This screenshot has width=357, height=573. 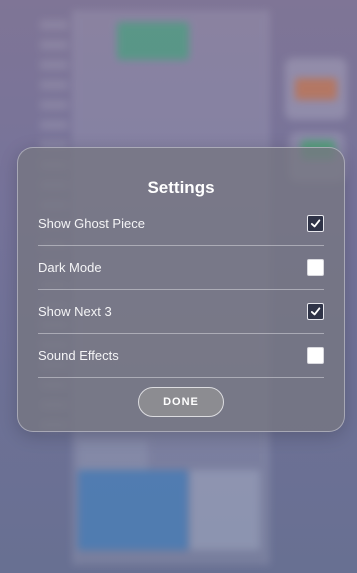 I want to click on stacked-blocks-light, so click(x=225, y=510).